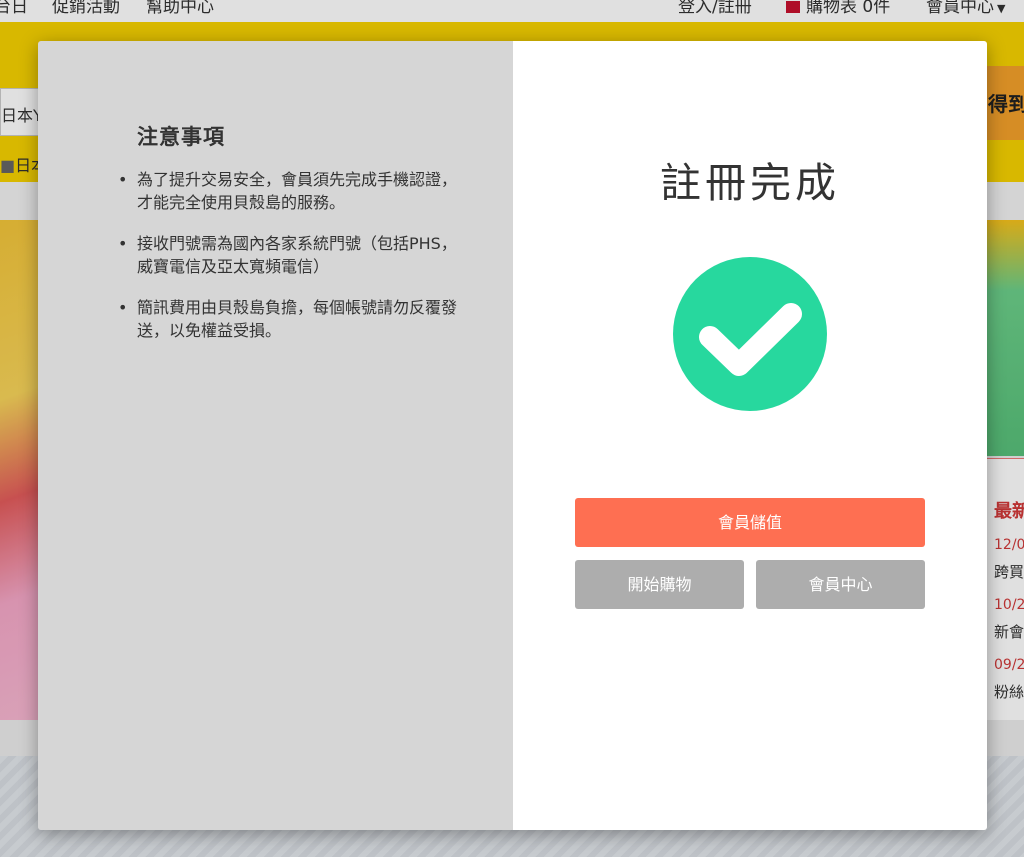 The width and height of the screenshot is (1024, 857). What do you see at coordinates (287, 191) in the screenshot?
I see `notice-item: 為了提升交易安全，會員須先完成手機認證，才能完全使用貝殼島的服務。` at bounding box center [287, 191].